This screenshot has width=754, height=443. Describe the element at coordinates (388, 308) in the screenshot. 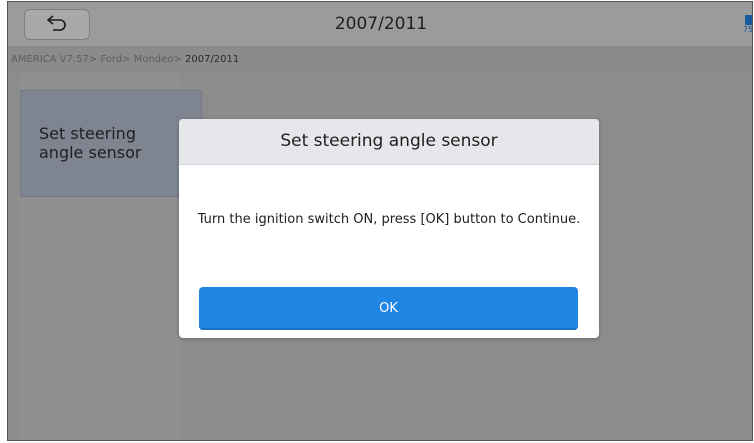

I see `ok-button: OK` at that location.